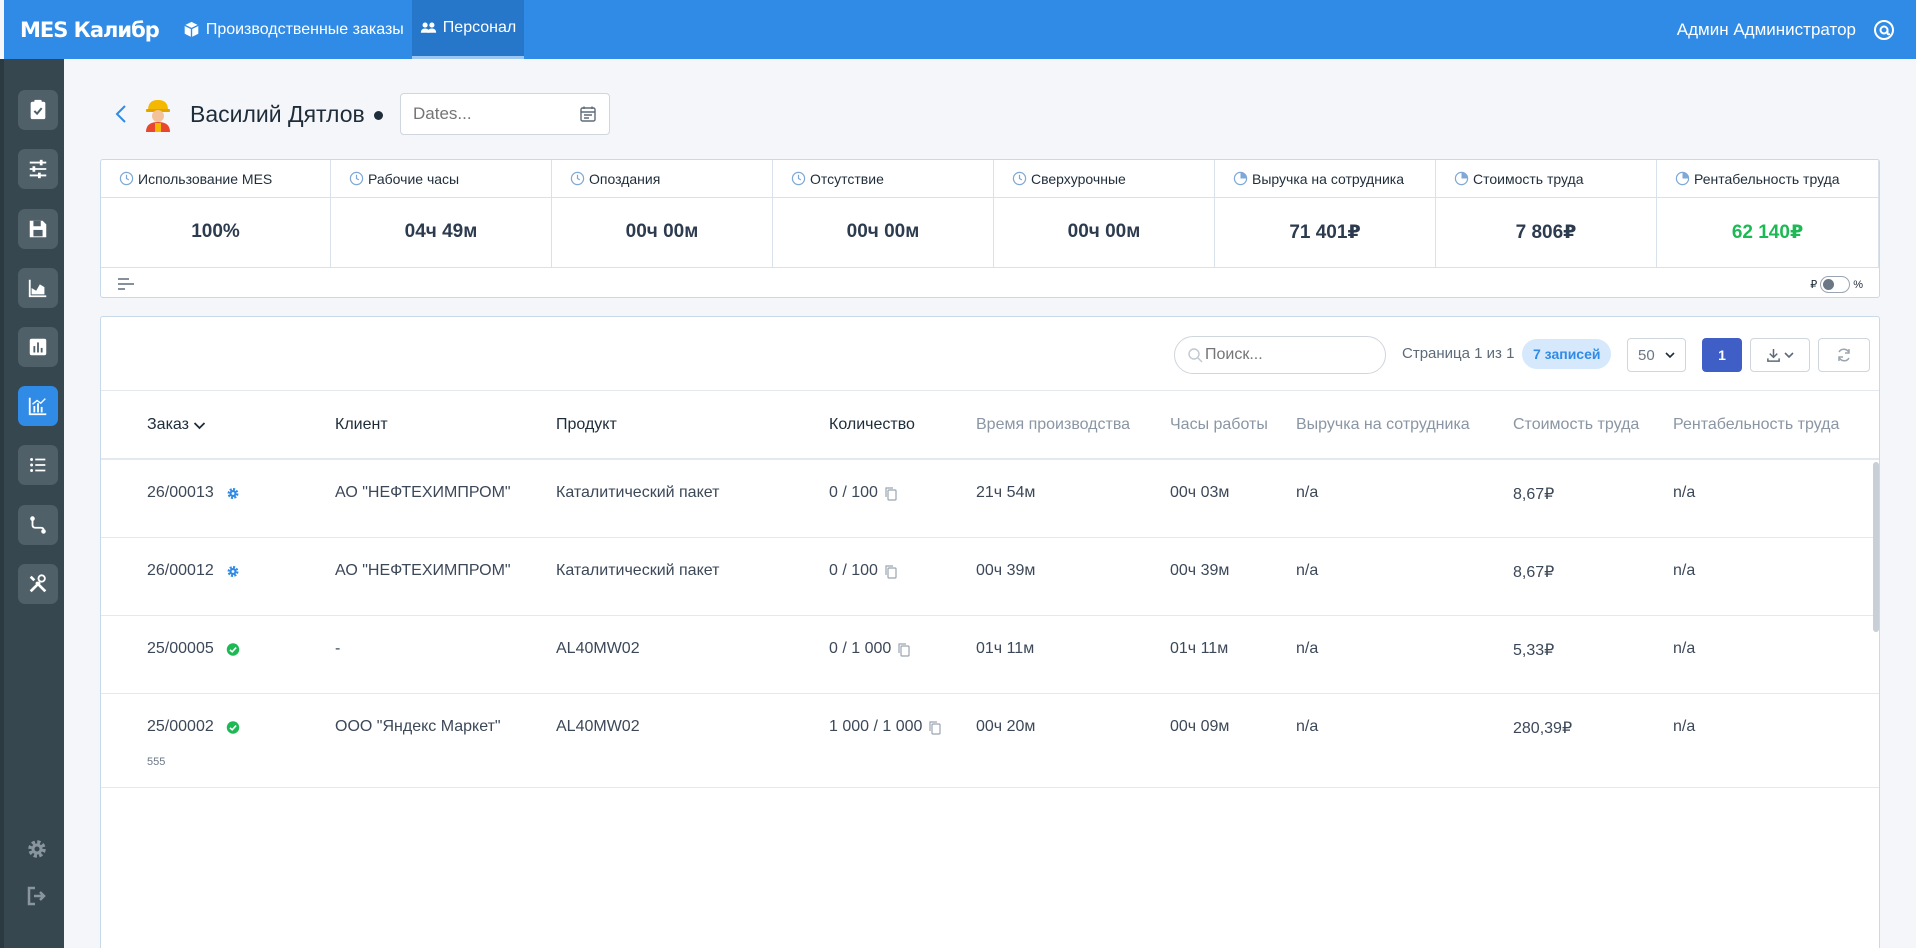 Image resolution: width=1916 pixels, height=948 pixels. What do you see at coordinates (1290, 355) in the screenshot?
I see `search-input` at bounding box center [1290, 355].